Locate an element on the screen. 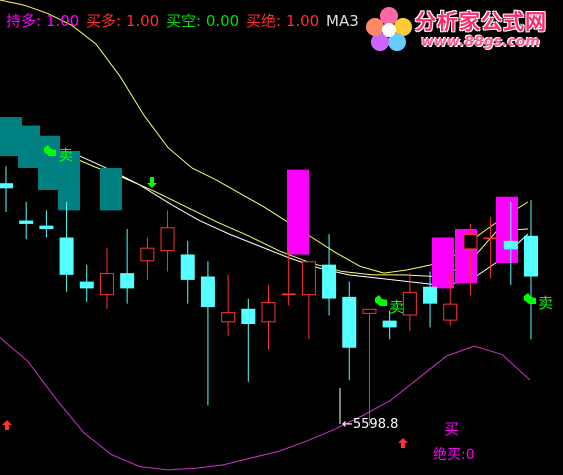  down-arrow-icon is located at coordinates (152, 182).